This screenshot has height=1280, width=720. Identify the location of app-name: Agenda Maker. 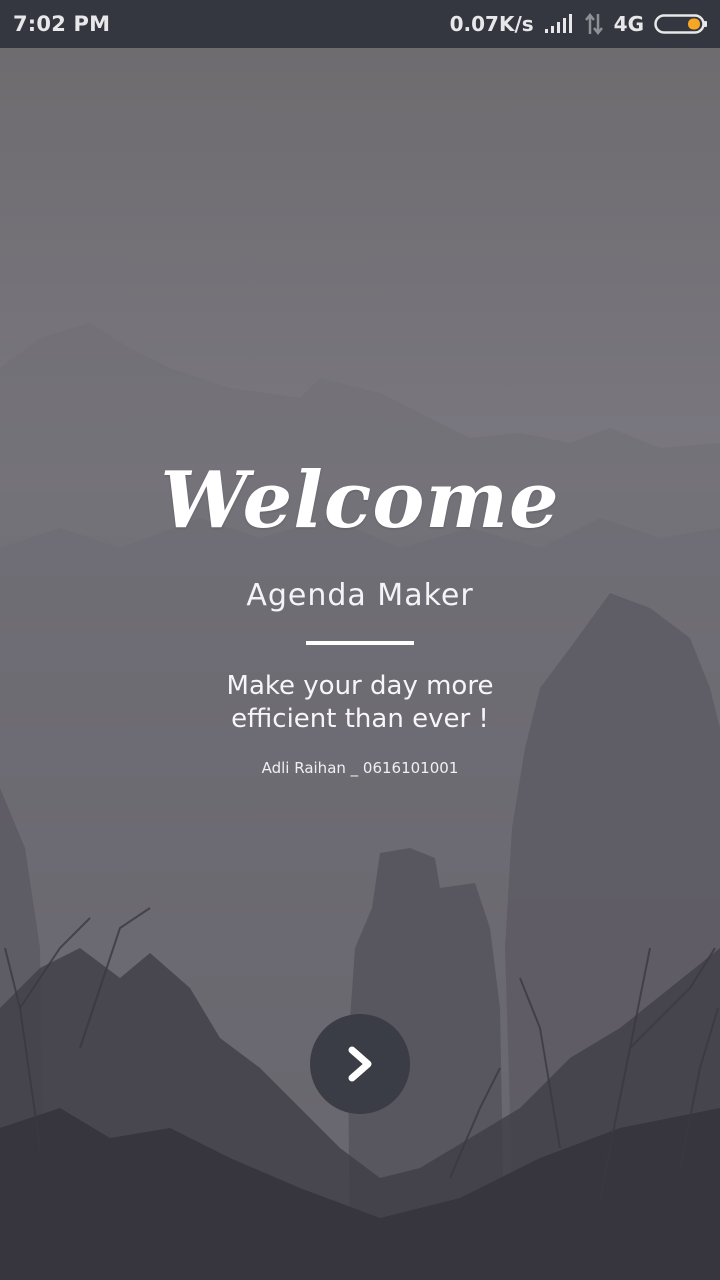
(360, 595).